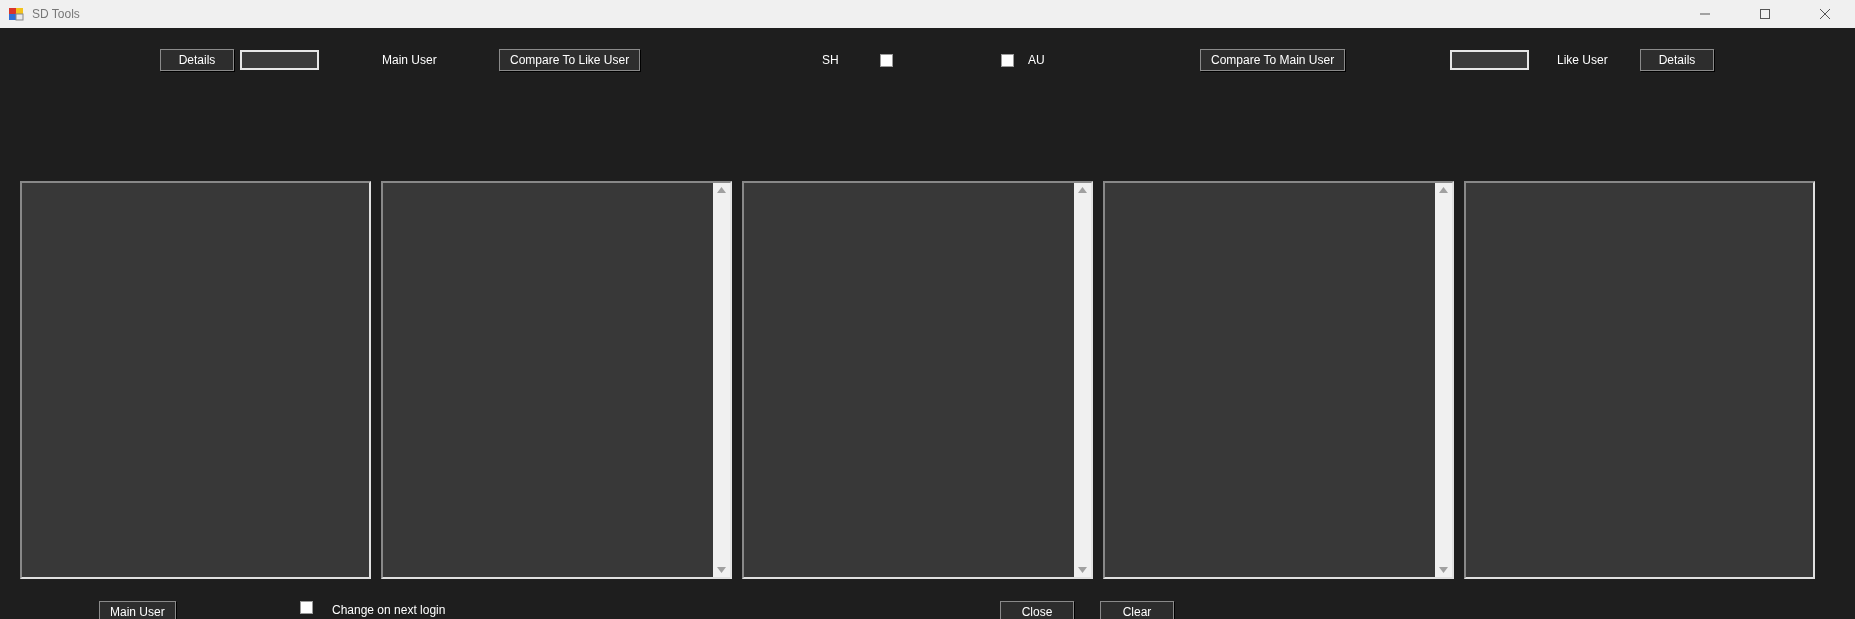  Describe the element at coordinates (570, 60) in the screenshot. I see `button: Compare To Like User` at that location.